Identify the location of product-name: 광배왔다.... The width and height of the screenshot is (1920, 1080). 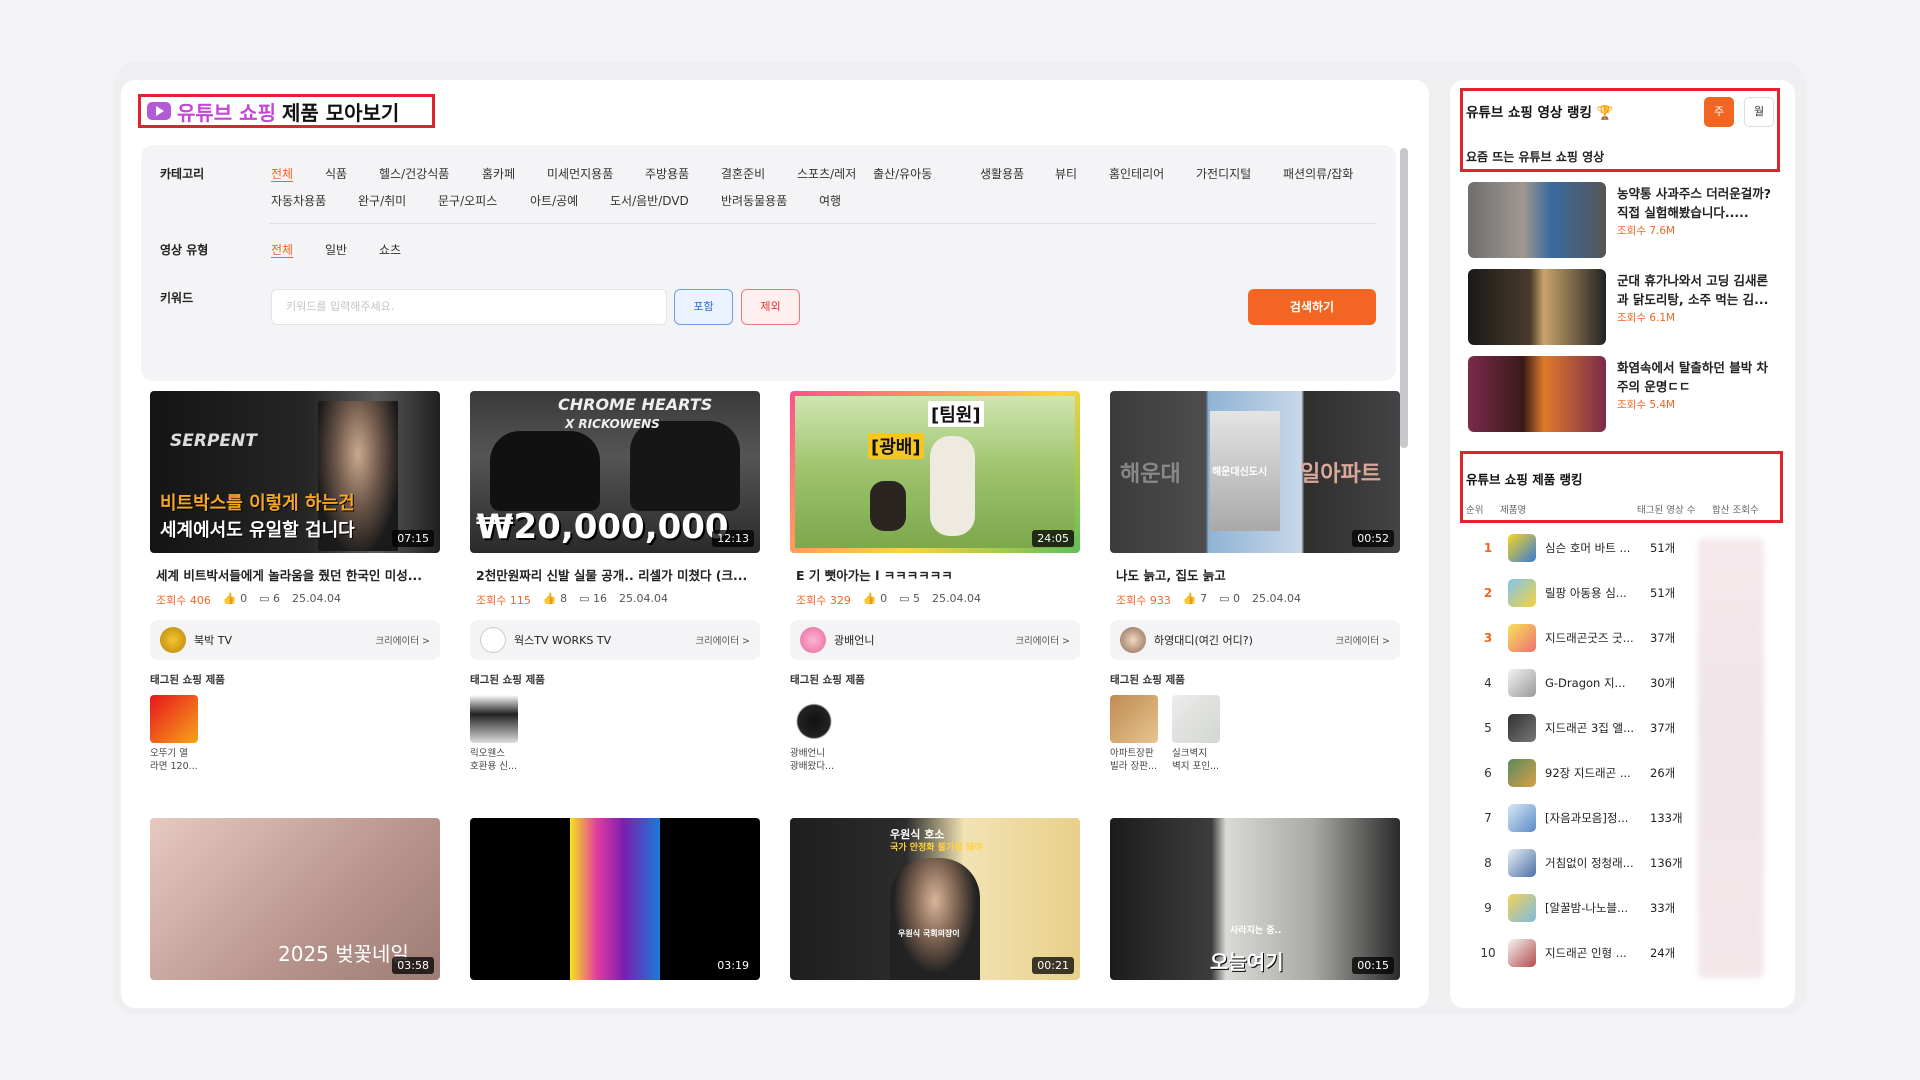
(812, 766).